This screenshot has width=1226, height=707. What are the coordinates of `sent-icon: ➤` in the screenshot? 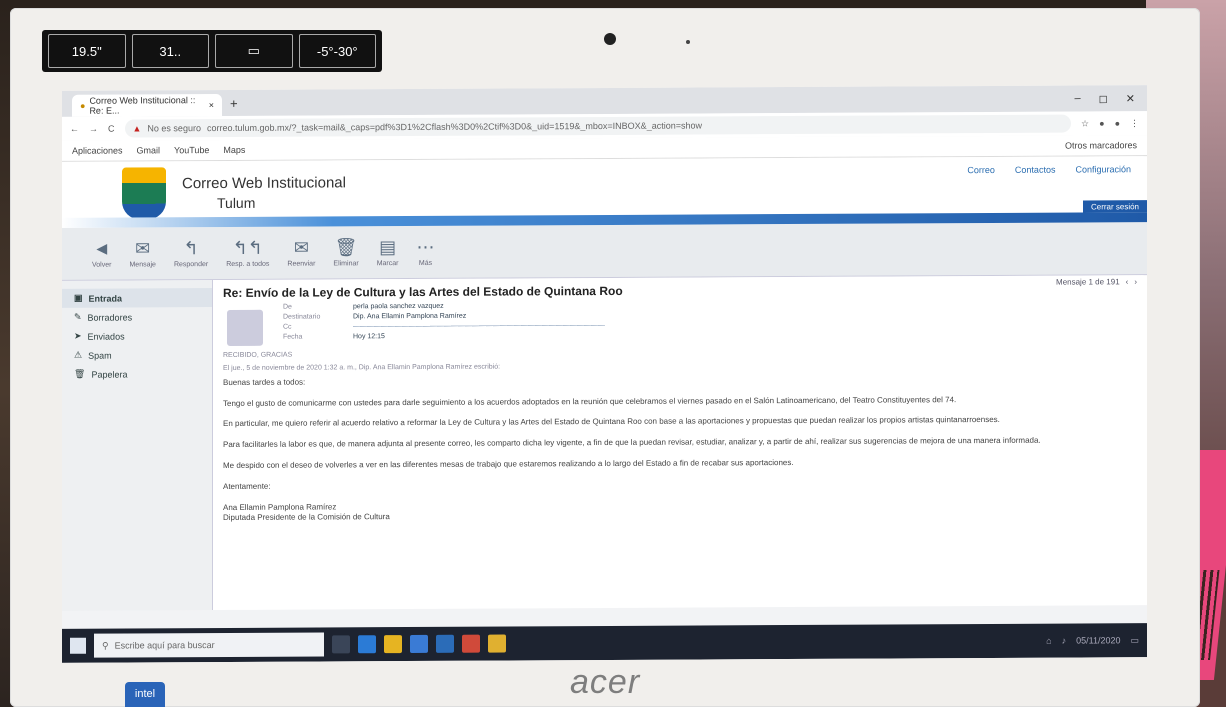 It's located at (78, 335).